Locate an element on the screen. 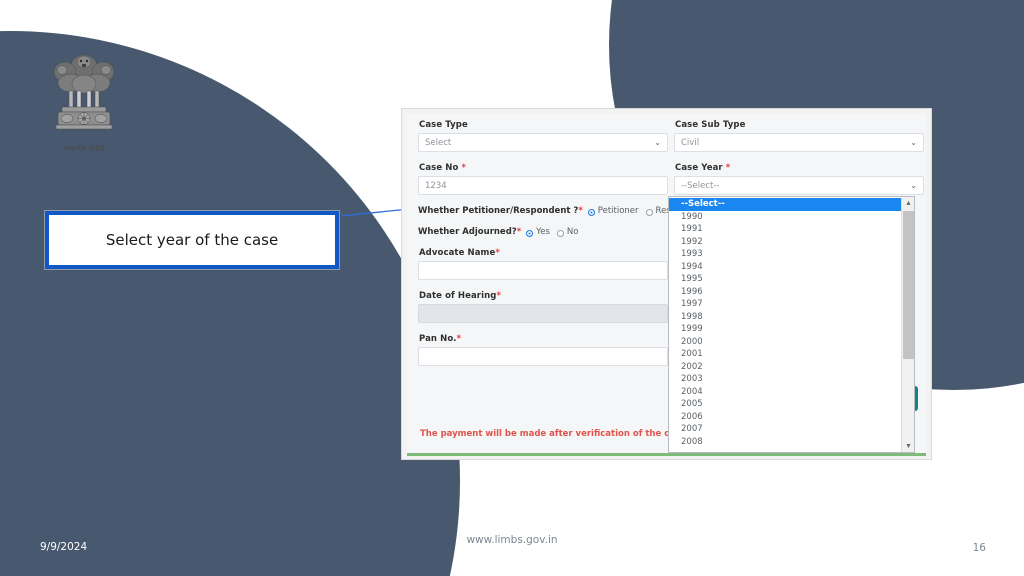 This screenshot has height=576, width=1024. dropdown-option: 1998 is located at coordinates (785, 317).